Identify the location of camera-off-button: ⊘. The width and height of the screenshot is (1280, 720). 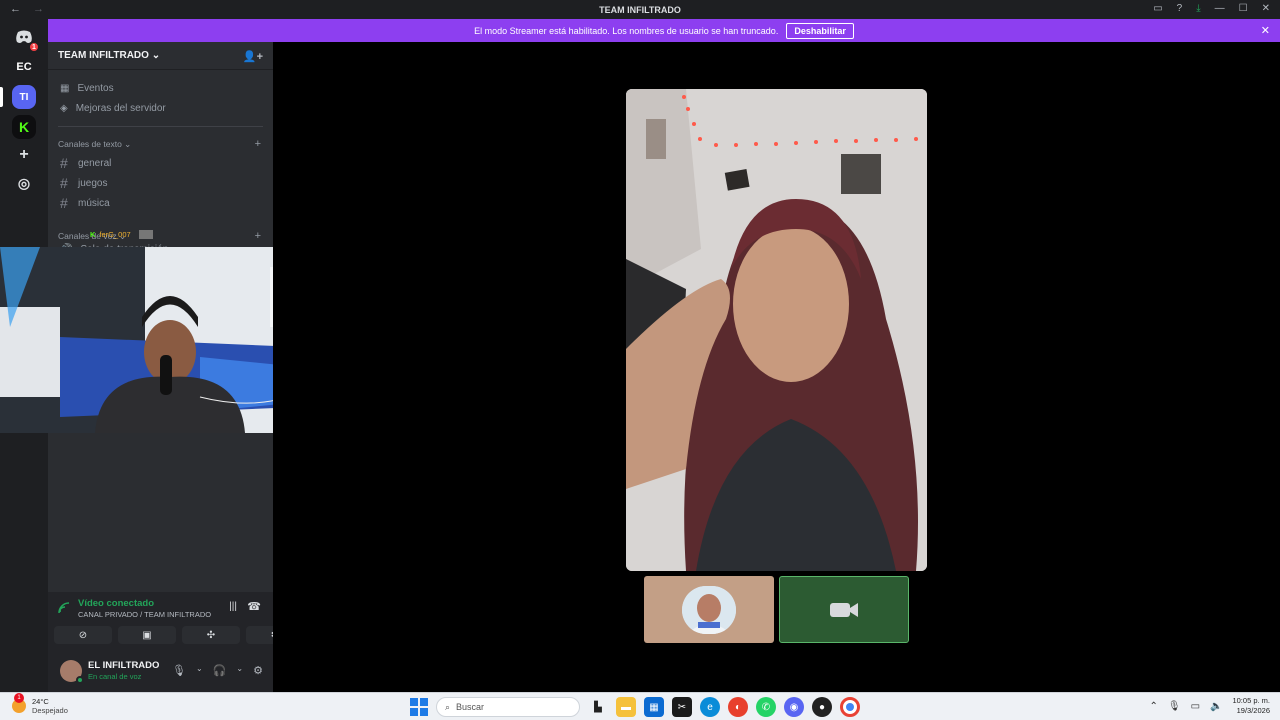
(83, 635).